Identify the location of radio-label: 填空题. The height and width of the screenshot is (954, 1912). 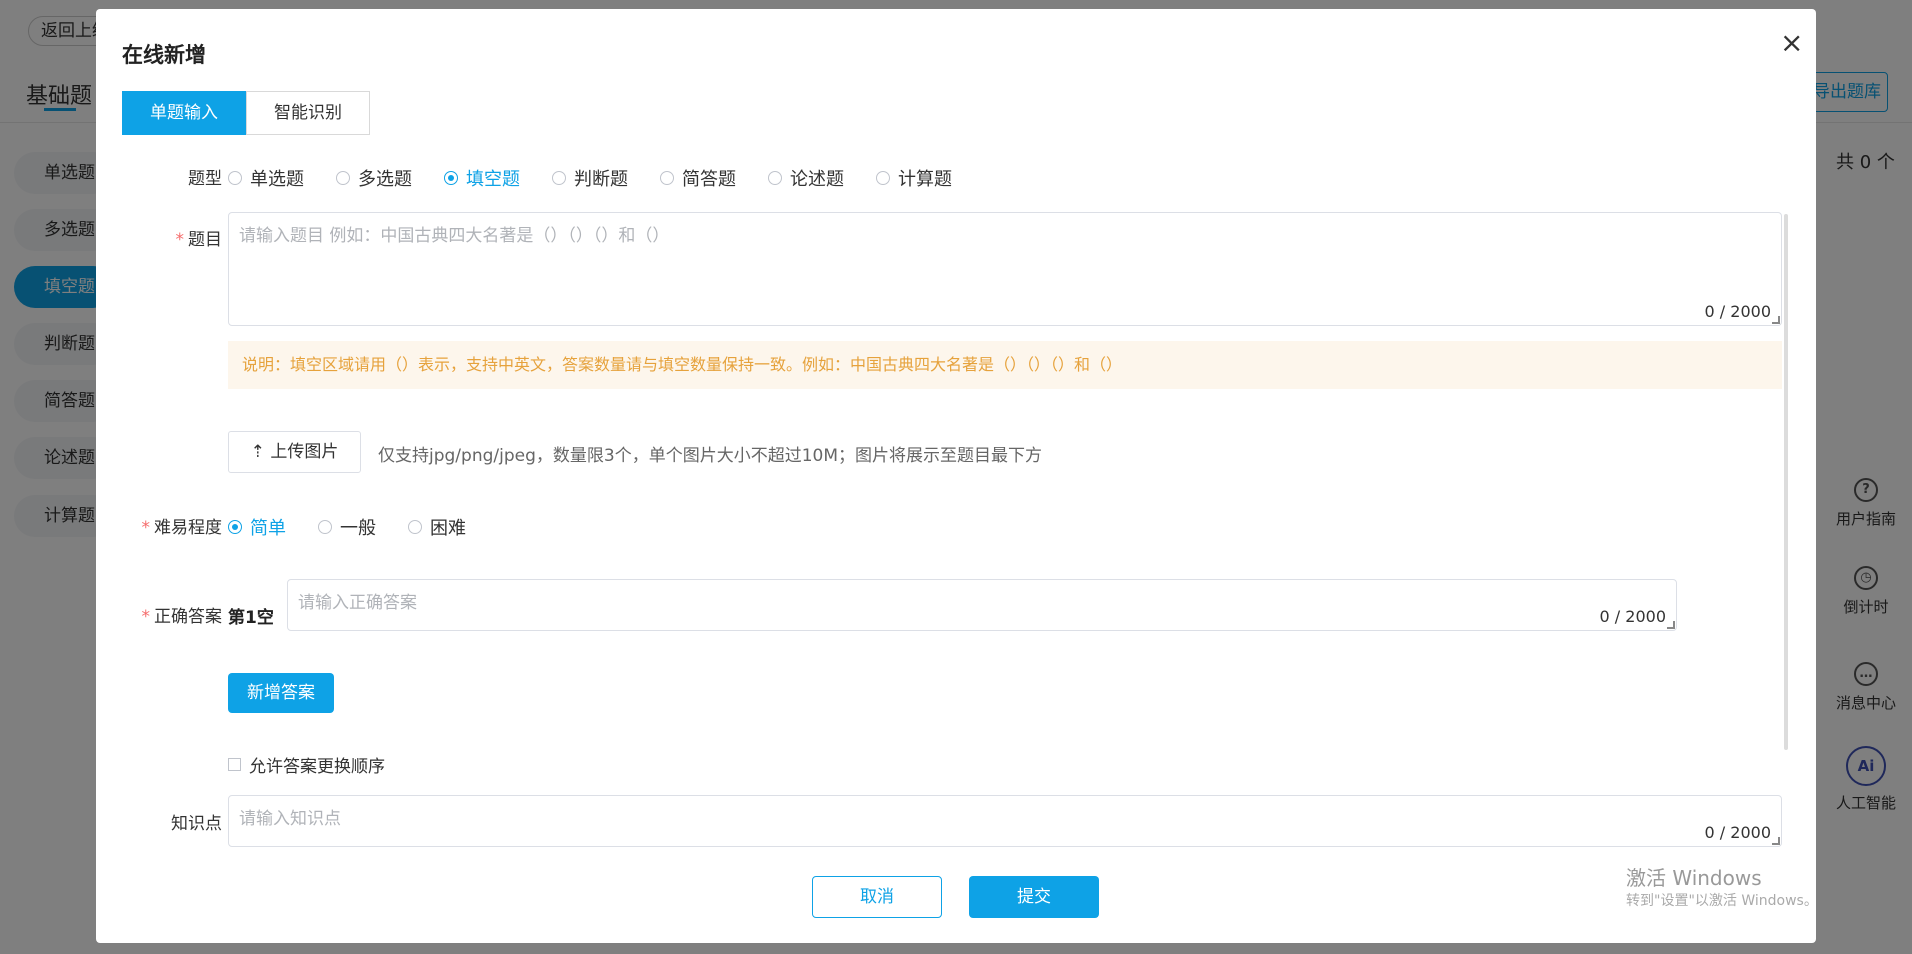
(493, 179).